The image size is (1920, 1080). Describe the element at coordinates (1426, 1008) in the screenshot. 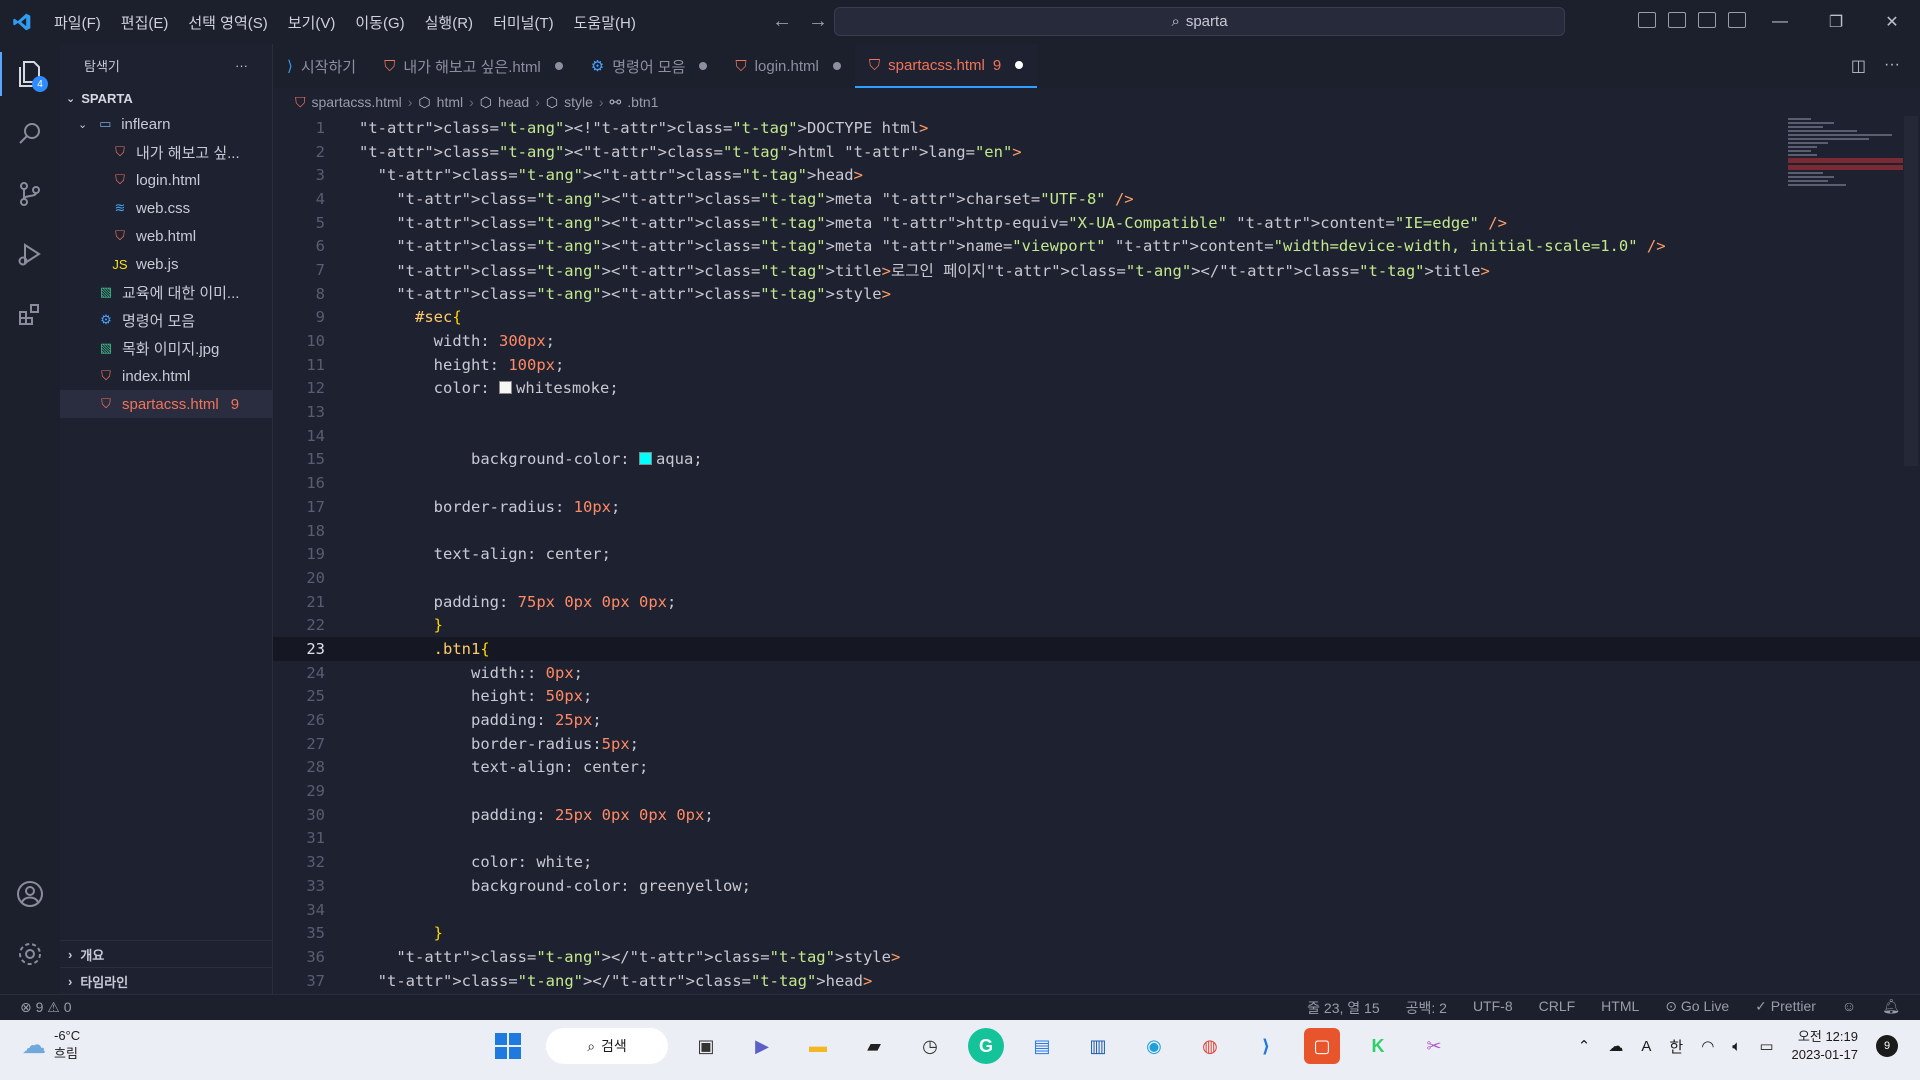

I see `indentation: 공백: 2` at that location.